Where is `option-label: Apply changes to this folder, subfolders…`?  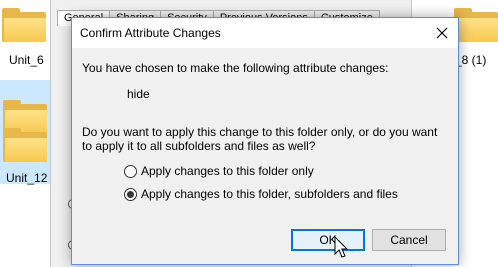
option-label: Apply changes to this folder, subfolders… is located at coordinates (269, 194).